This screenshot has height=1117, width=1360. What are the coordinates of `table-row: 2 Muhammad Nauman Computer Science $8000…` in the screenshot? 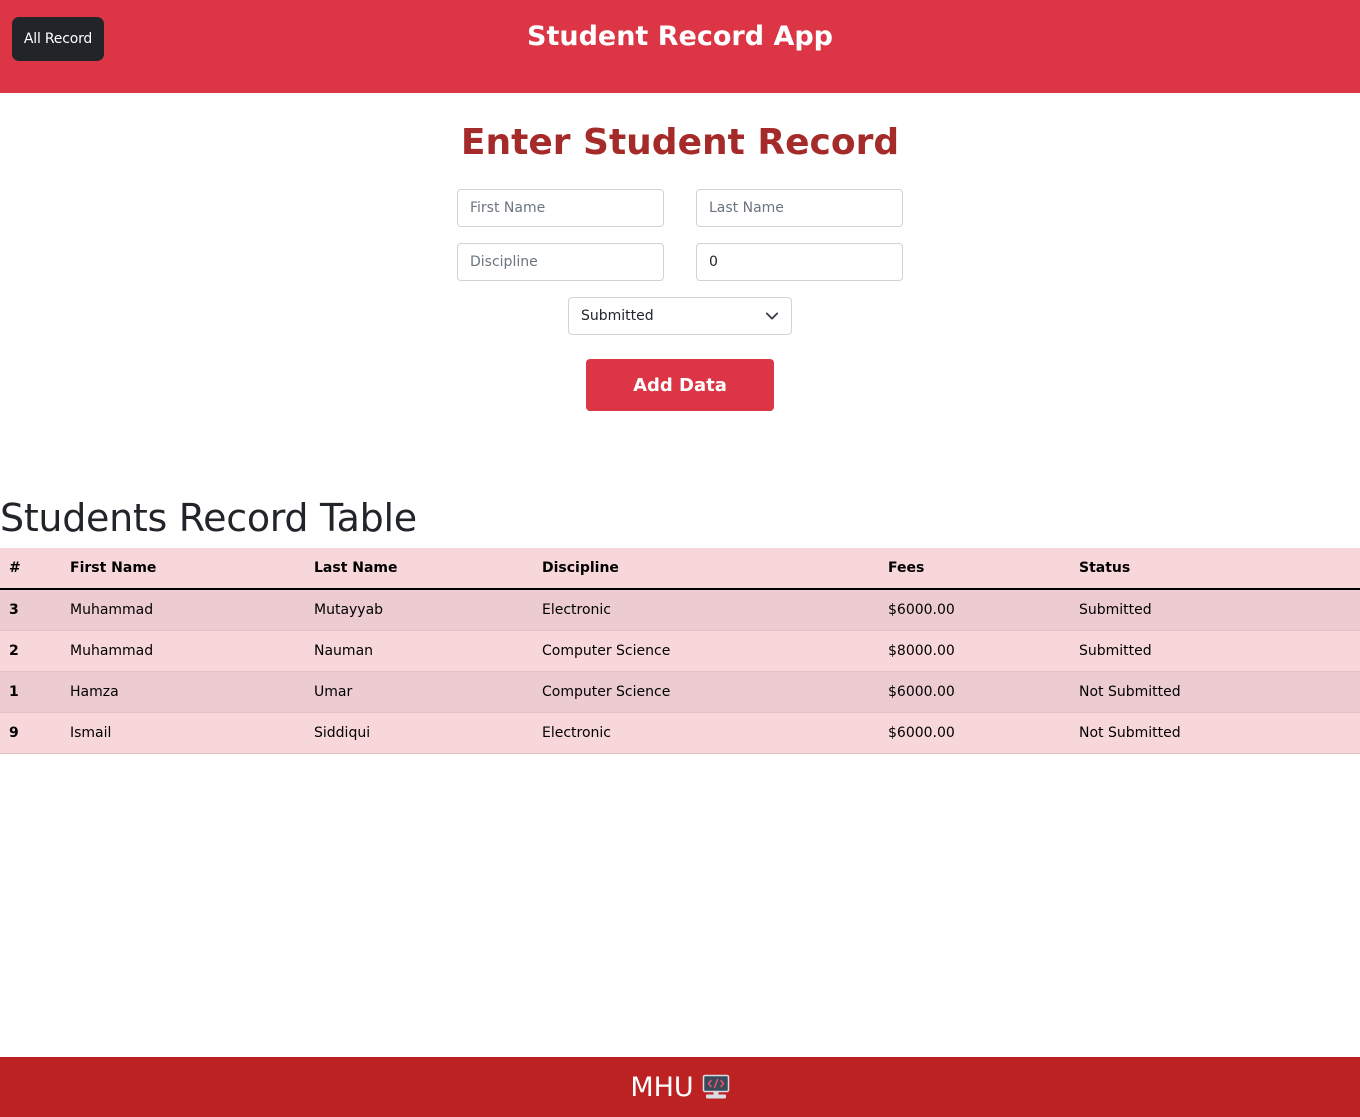 It's located at (680, 650).